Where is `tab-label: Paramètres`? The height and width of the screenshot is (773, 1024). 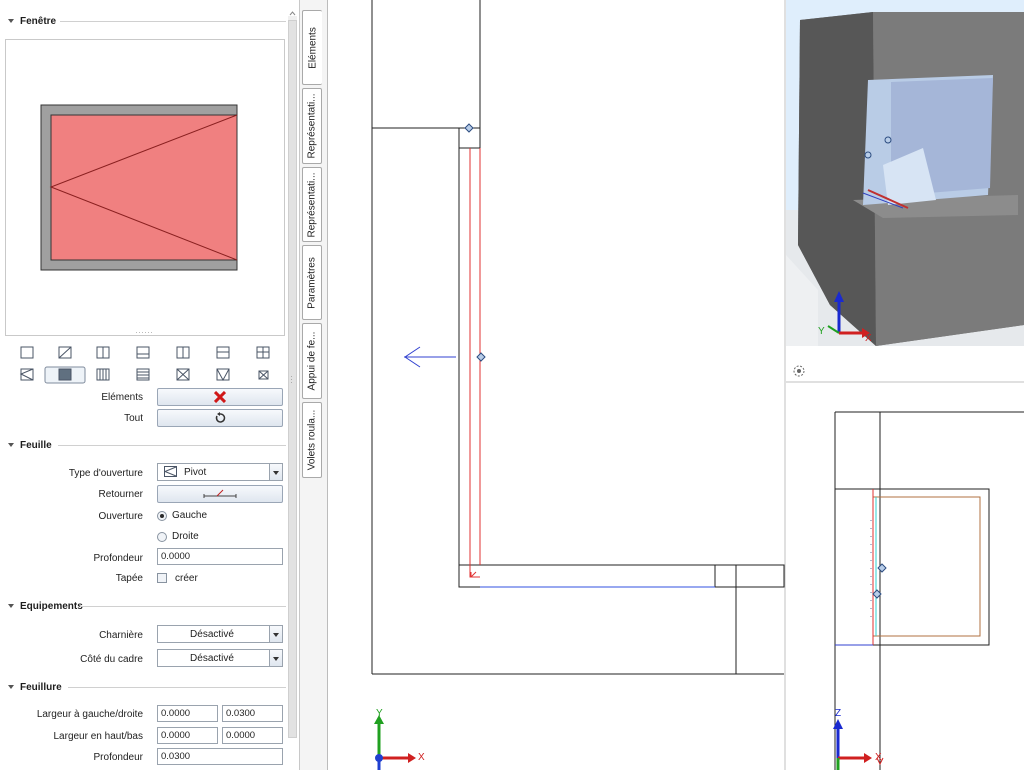 tab-label: Paramètres is located at coordinates (312, 282).